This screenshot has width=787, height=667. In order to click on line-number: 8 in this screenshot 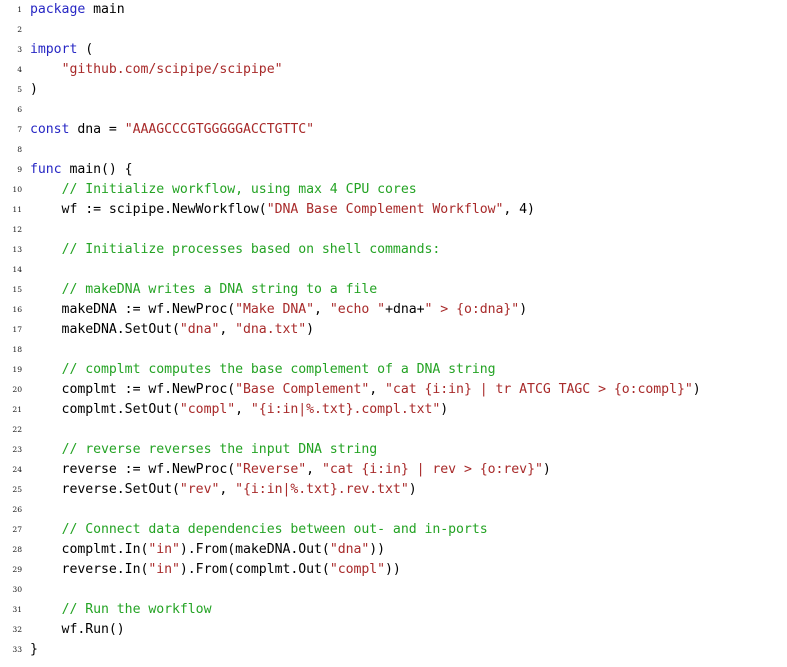, I will do `click(19, 149)`.